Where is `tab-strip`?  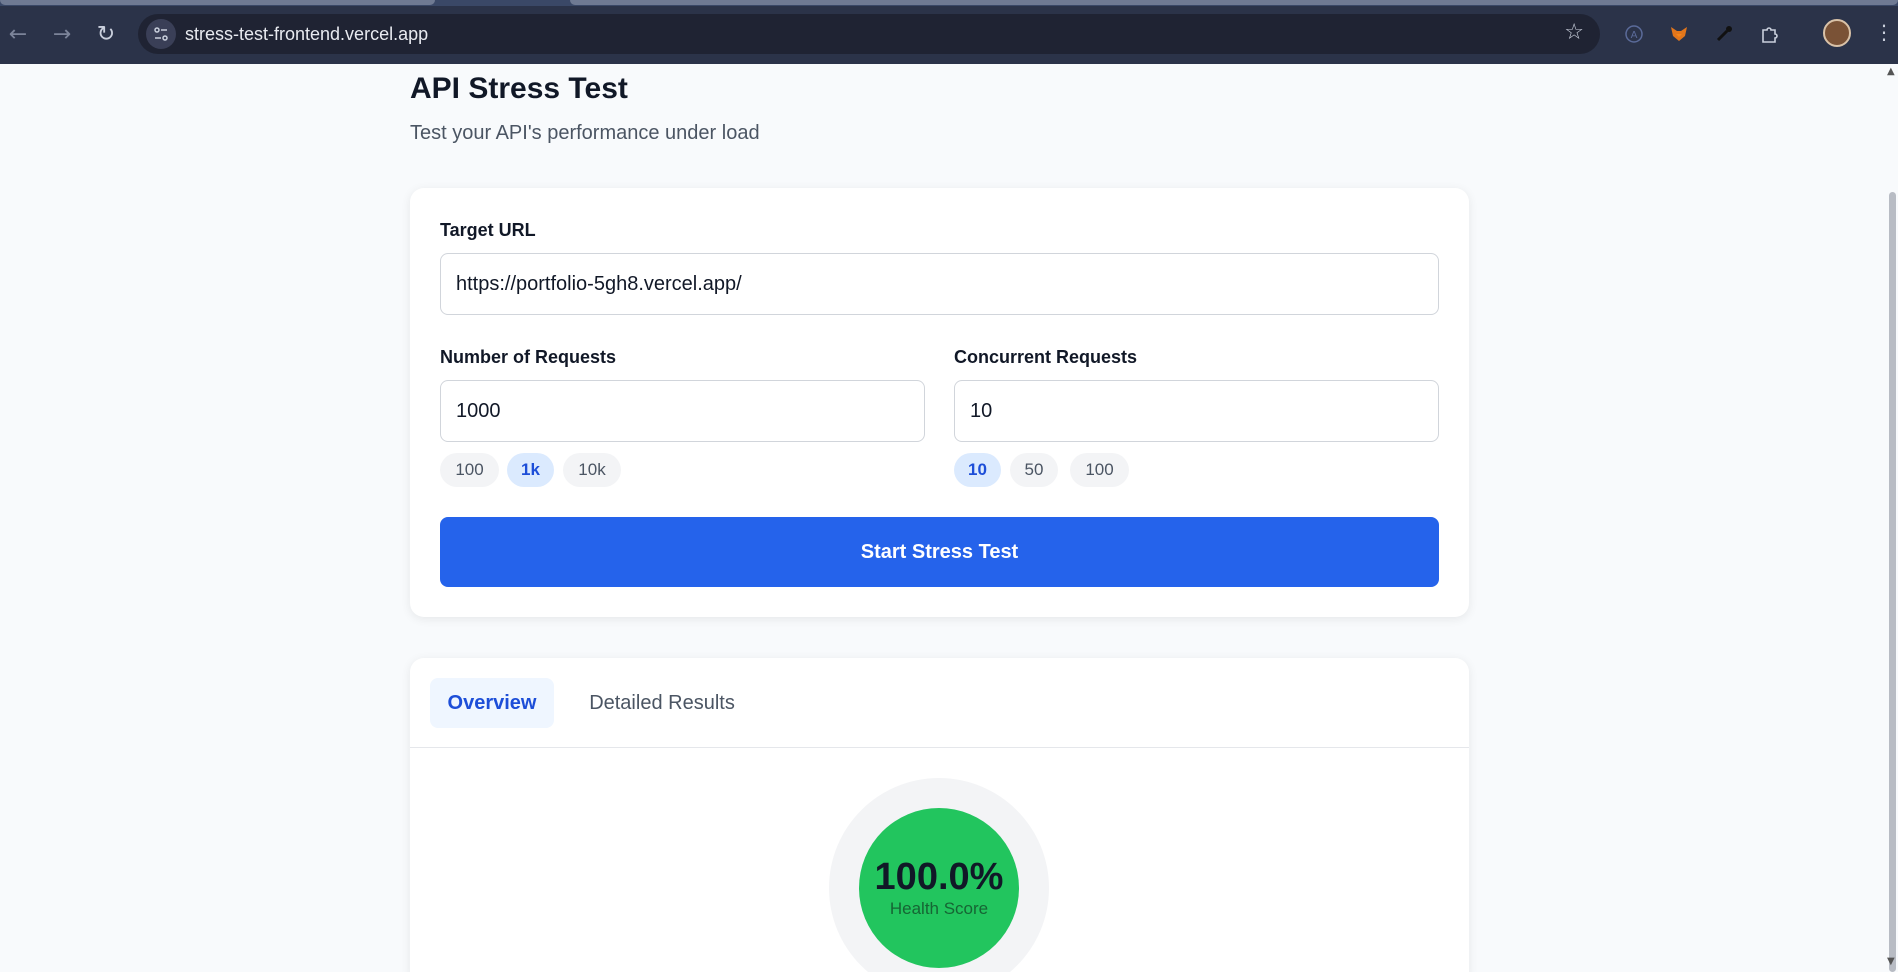 tab-strip is located at coordinates (949, 3).